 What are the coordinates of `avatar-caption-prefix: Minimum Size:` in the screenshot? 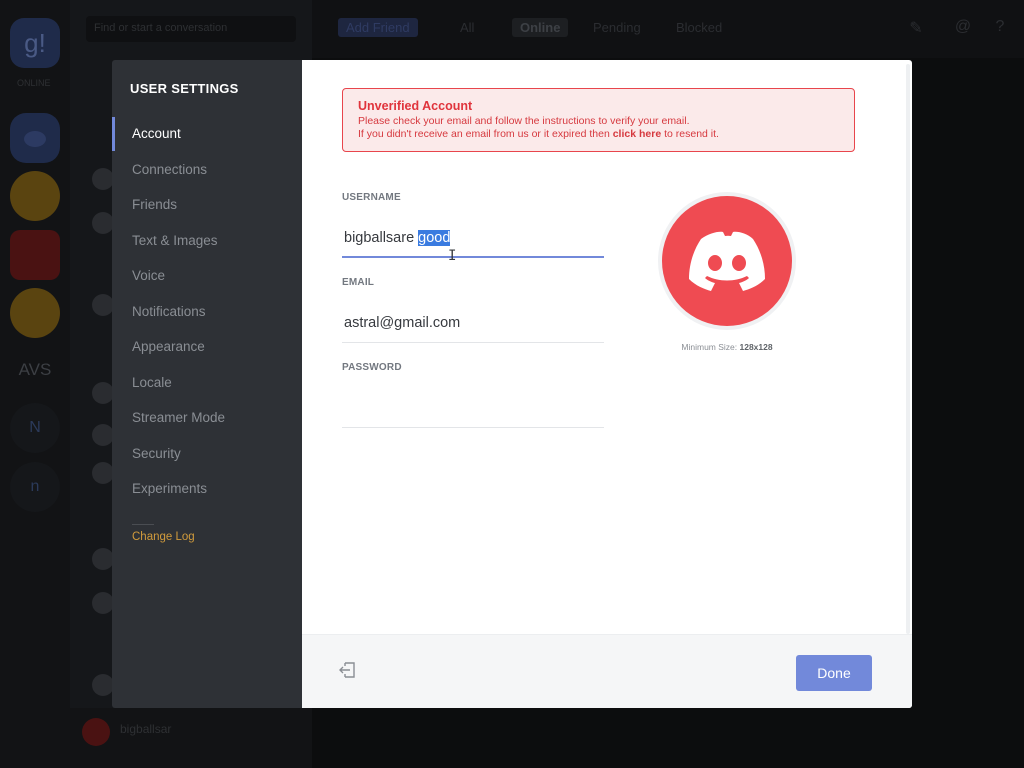 It's located at (710, 347).